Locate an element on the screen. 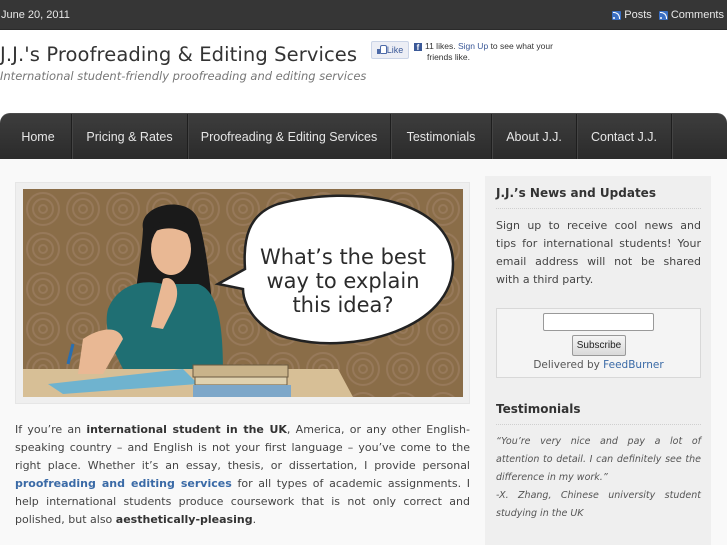 This screenshot has height=545, width=727. email-input is located at coordinates (598, 322).